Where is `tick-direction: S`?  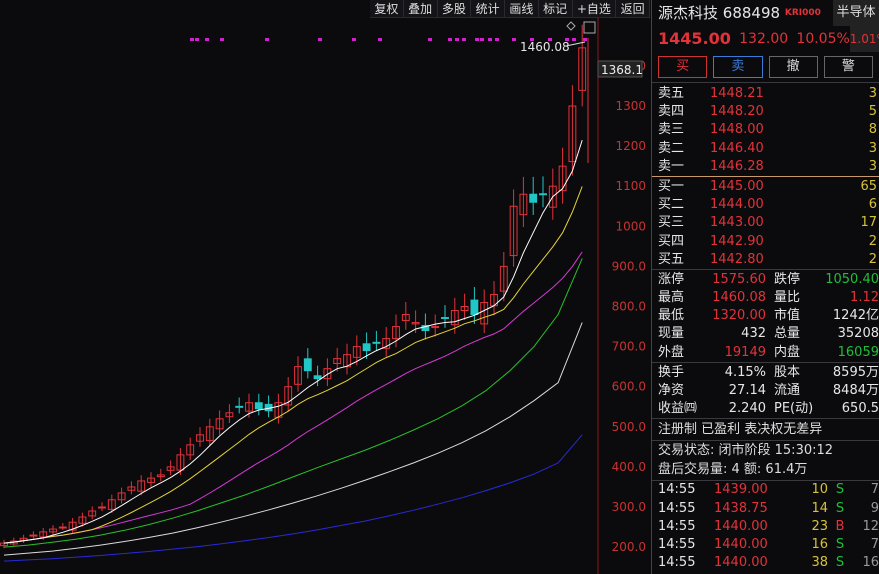
tick-direction: S is located at coordinates (840, 563).